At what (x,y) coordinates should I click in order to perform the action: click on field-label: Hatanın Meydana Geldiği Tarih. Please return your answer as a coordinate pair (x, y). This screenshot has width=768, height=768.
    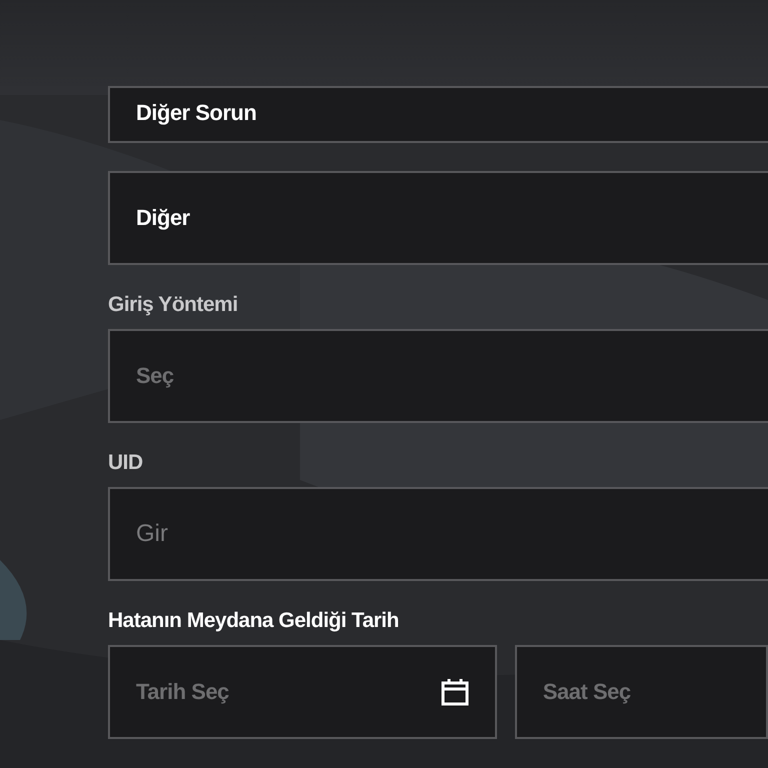
    Looking at the image, I should click on (254, 621).